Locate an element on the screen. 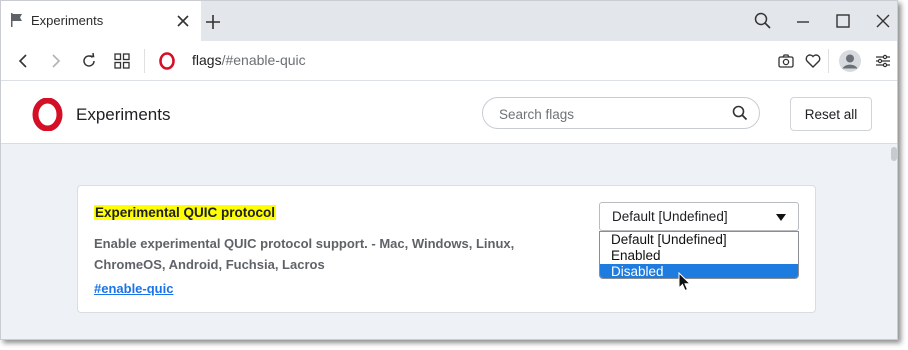 This screenshot has height=350, width=908. easy-setup-icon is located at coordinates (883, 61).